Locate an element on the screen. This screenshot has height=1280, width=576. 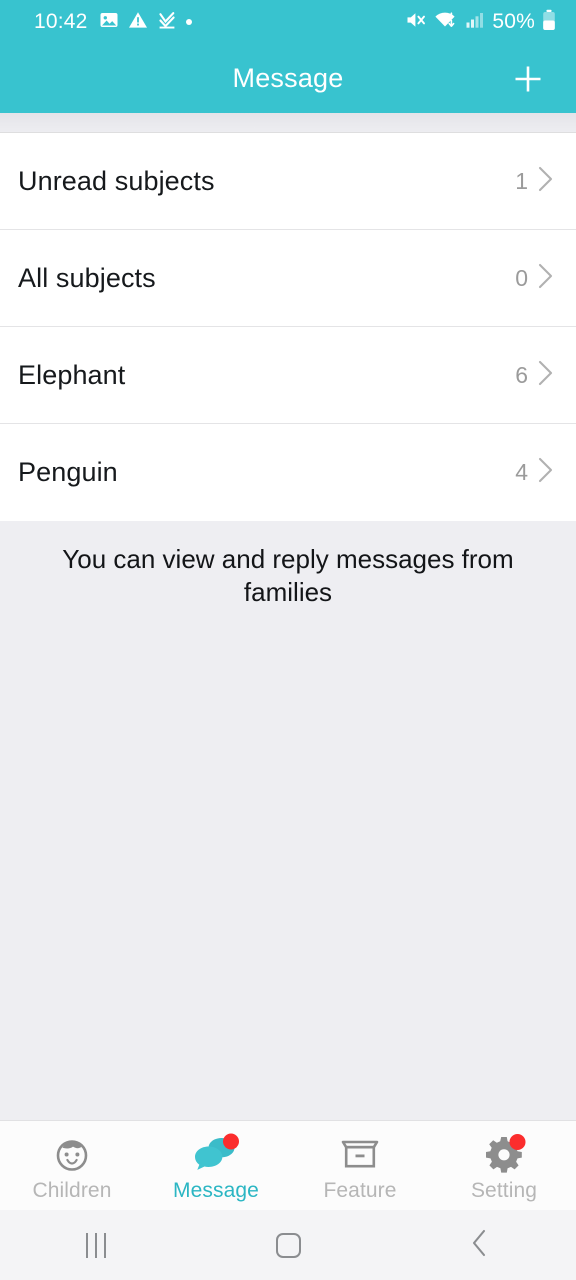
nav-item-feature: Feature is located at coordinates (360, 1165).